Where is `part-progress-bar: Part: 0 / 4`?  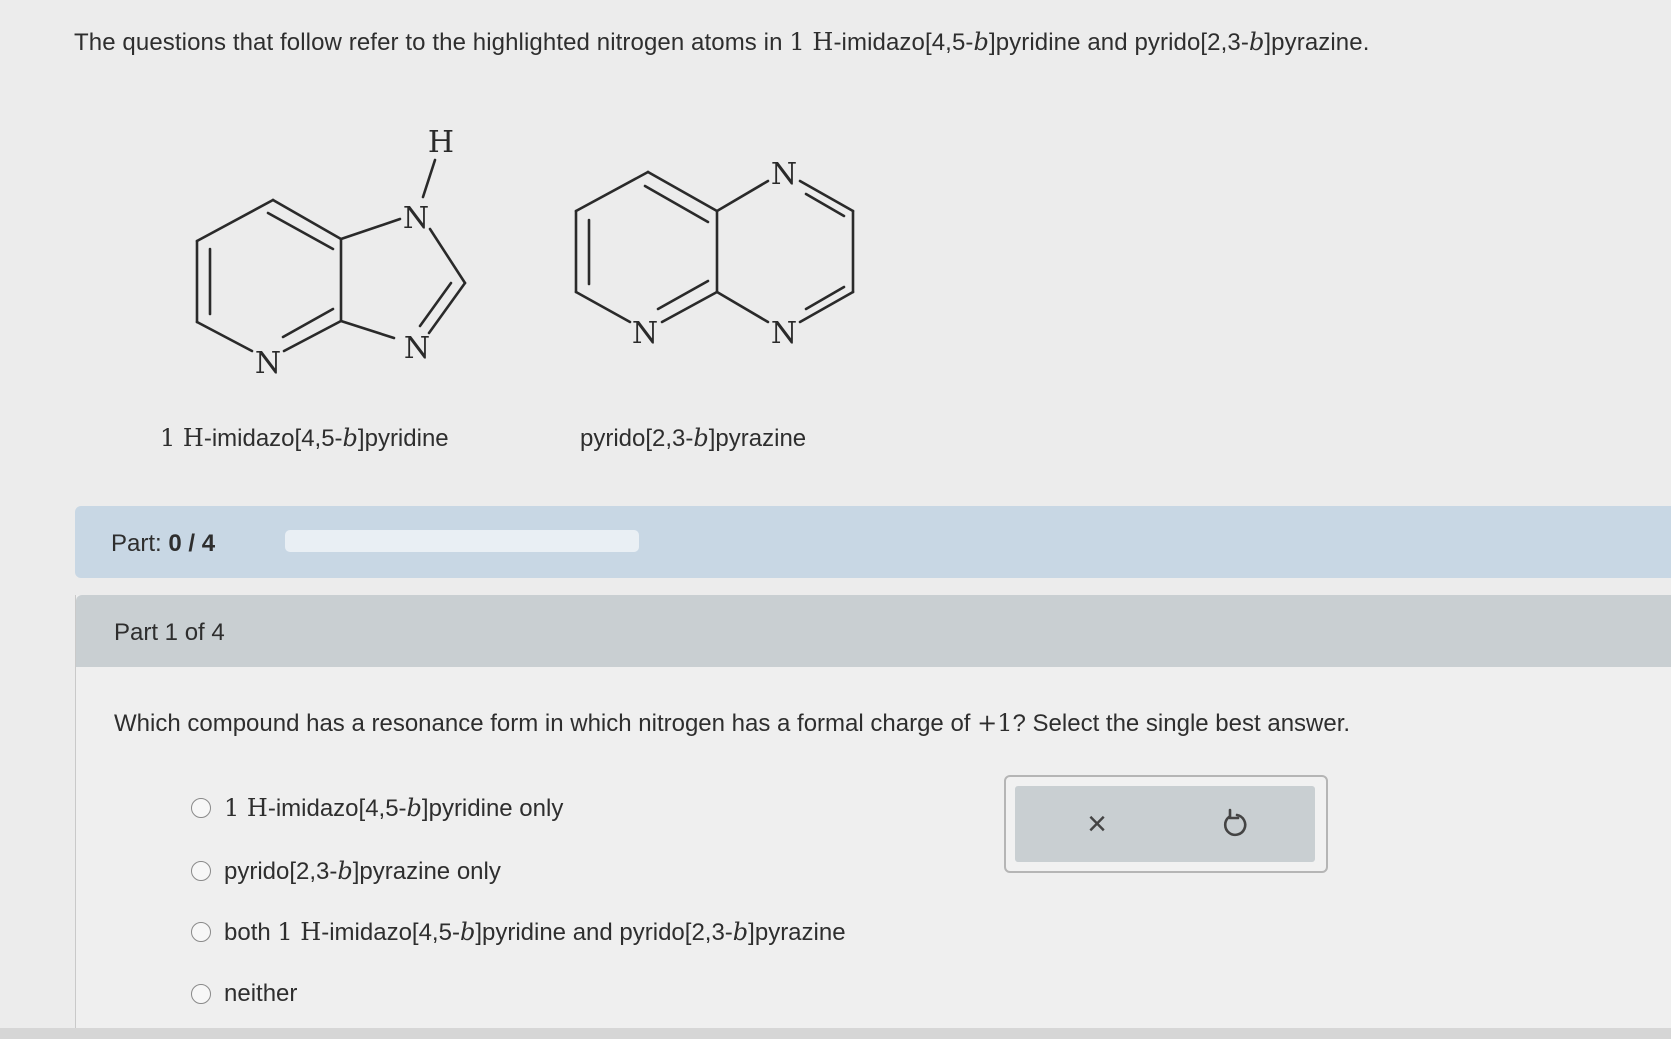
part-progress-bar: Part: 0 / 4 is located at coordinates (873, 542).